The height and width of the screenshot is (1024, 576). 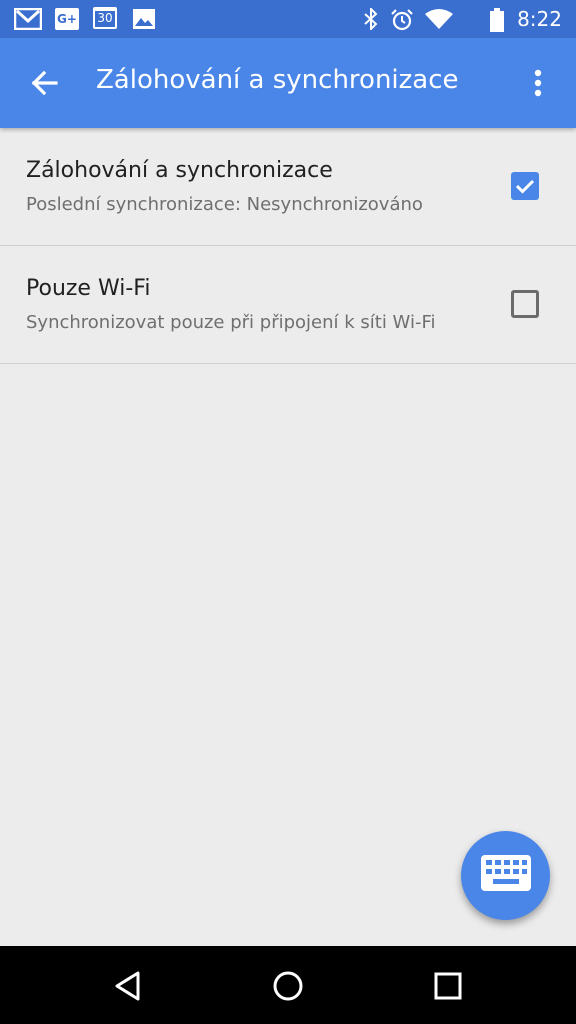 What do you see at coordinates (497, 20) in the screenshot?
I see `battery-icon` at bounding box center [497, 20].